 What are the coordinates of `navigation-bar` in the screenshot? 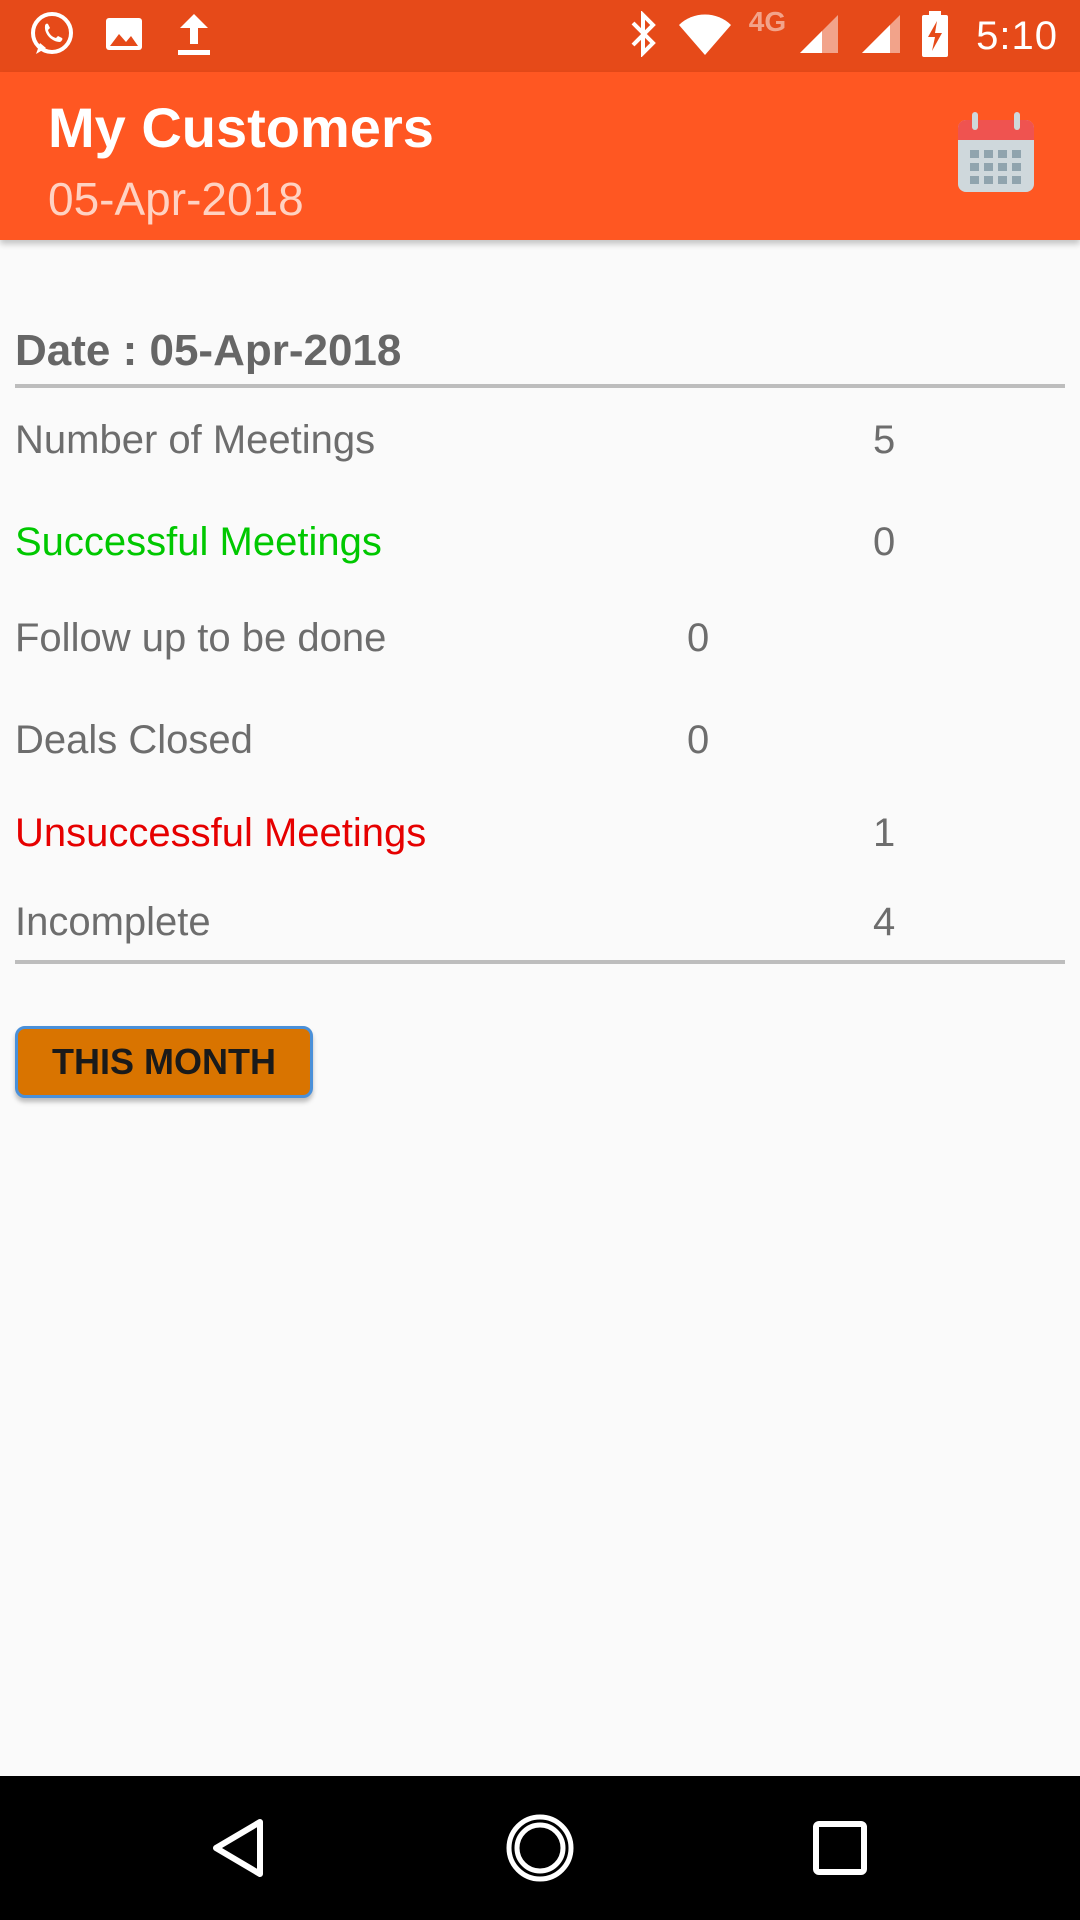 It's located at (540, 1848).